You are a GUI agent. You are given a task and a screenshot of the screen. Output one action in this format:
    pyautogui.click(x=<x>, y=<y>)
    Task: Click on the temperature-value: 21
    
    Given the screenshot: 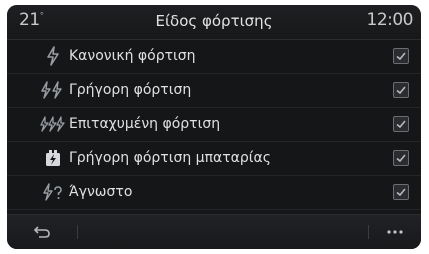 What is the action you would take?
    pyautogui.click(x=29, y=20)
    